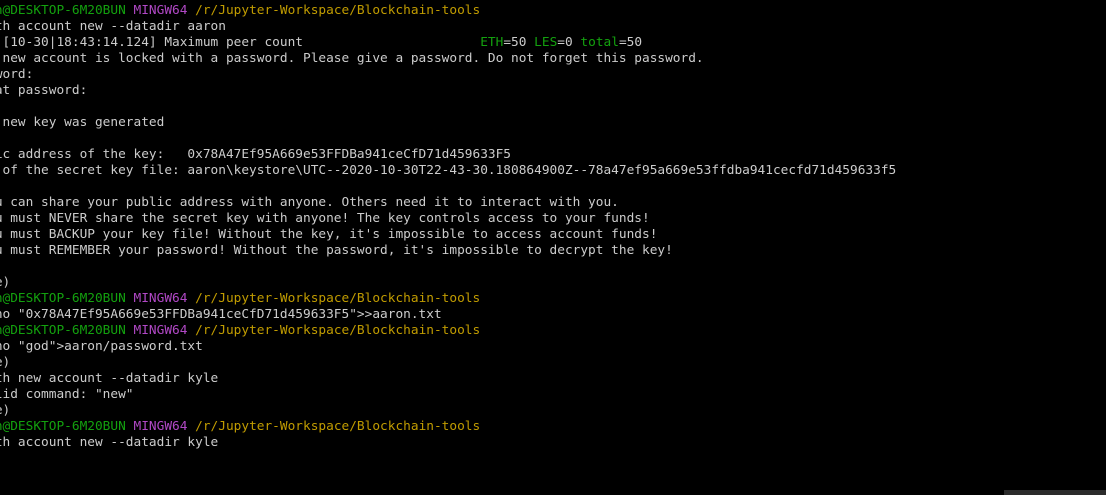 This screenshot has width=1106, height=495. What do you see at coordinates (109, 442) in the screenshot?
I see `terminal-text-segment: $ geth account new --datadir kyle` at bounding box center [109, 442].